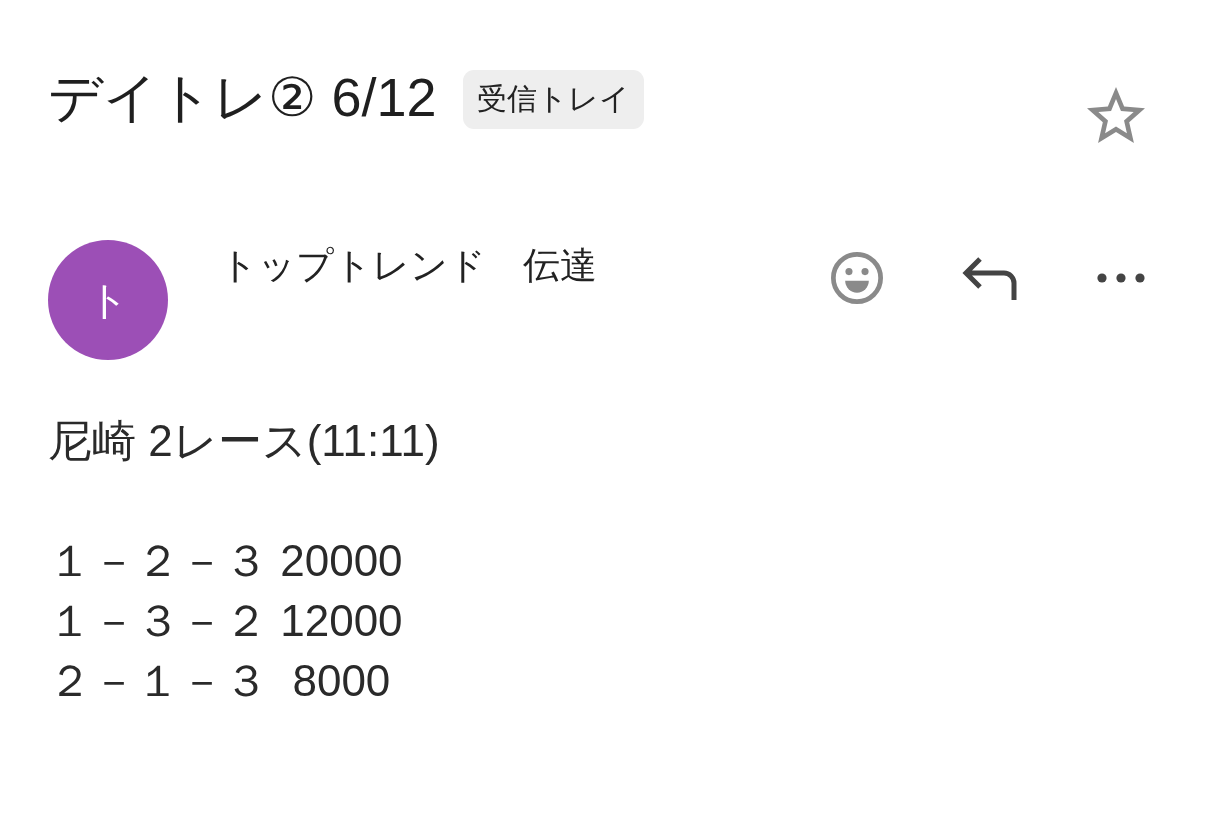 This screenshot has height=815, width=1206. What do you see at coordinates (990, 278) in the screenshot?
I see `reply-icon` at bounding box center [990, 278].